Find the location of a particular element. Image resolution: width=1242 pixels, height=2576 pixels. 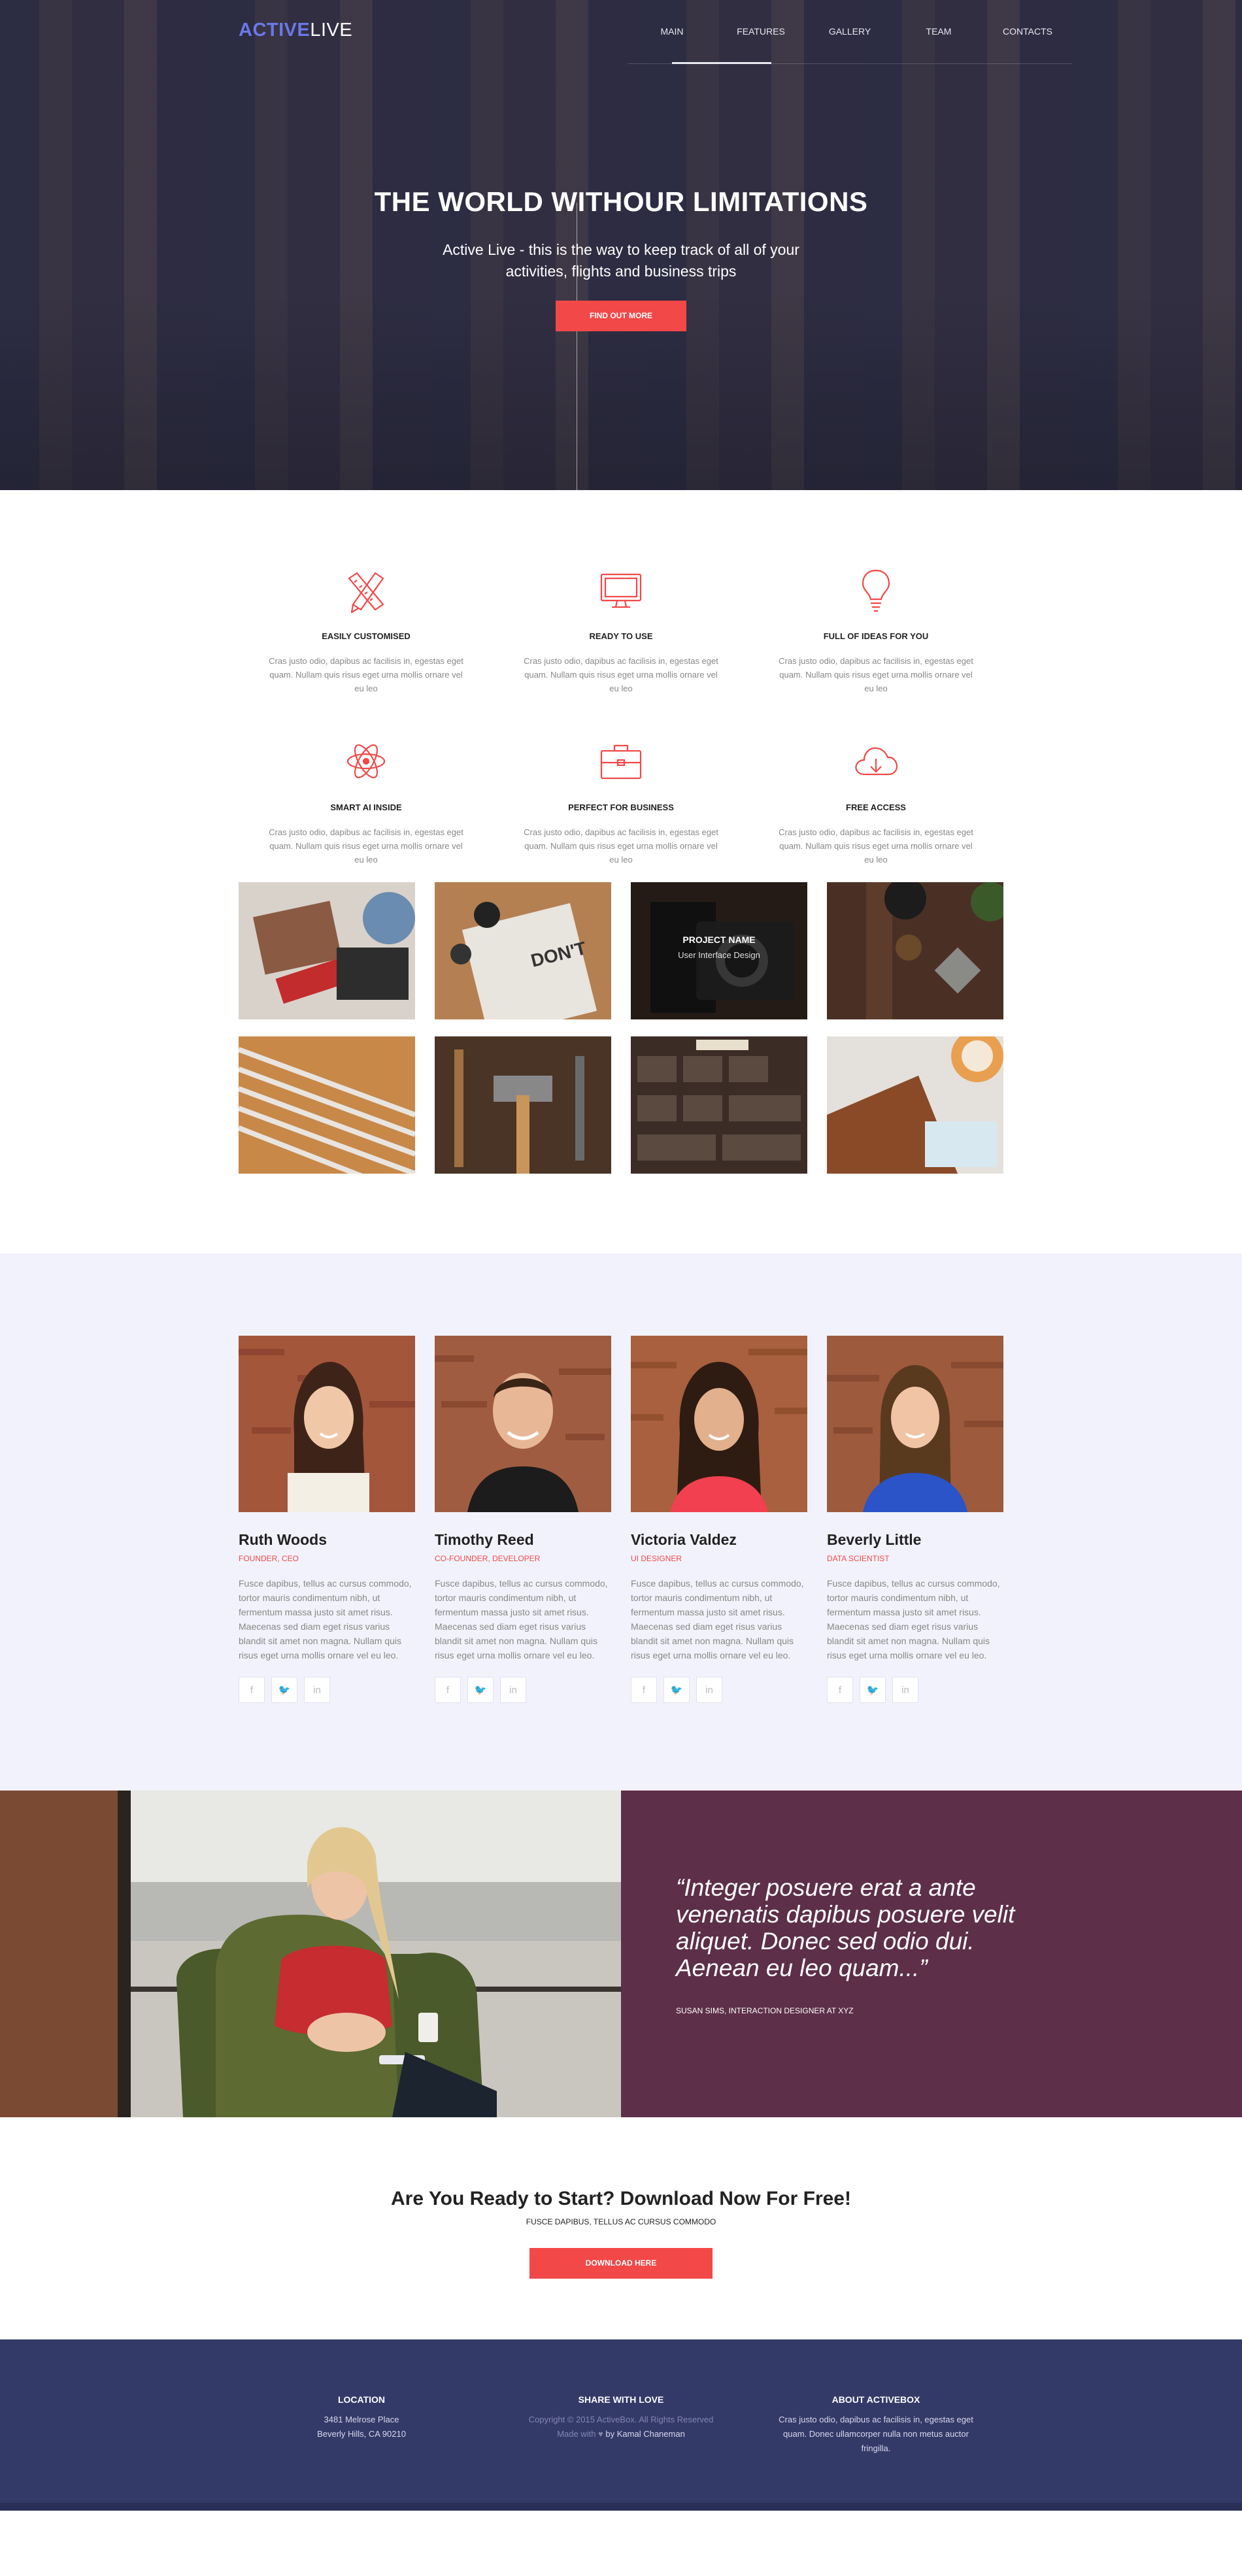

testimonial-photo is located at coordinates (310, 1954).